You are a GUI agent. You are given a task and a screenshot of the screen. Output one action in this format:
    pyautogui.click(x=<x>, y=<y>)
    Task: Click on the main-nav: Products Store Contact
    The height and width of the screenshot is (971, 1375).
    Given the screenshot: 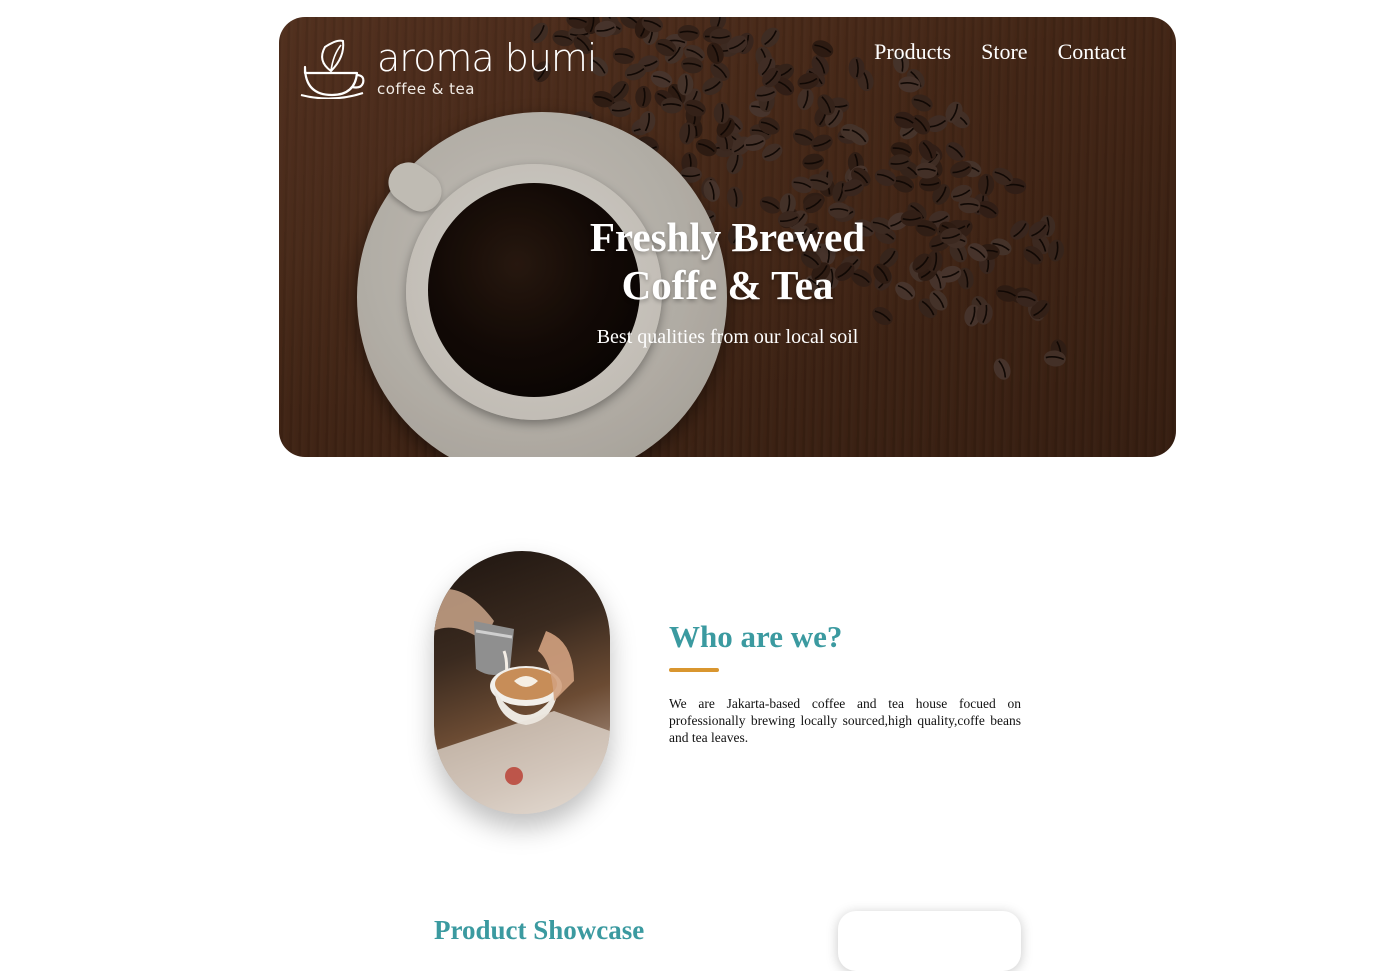 What is the action you would take?
    pyautogui.click(x=1000, y=52)
    